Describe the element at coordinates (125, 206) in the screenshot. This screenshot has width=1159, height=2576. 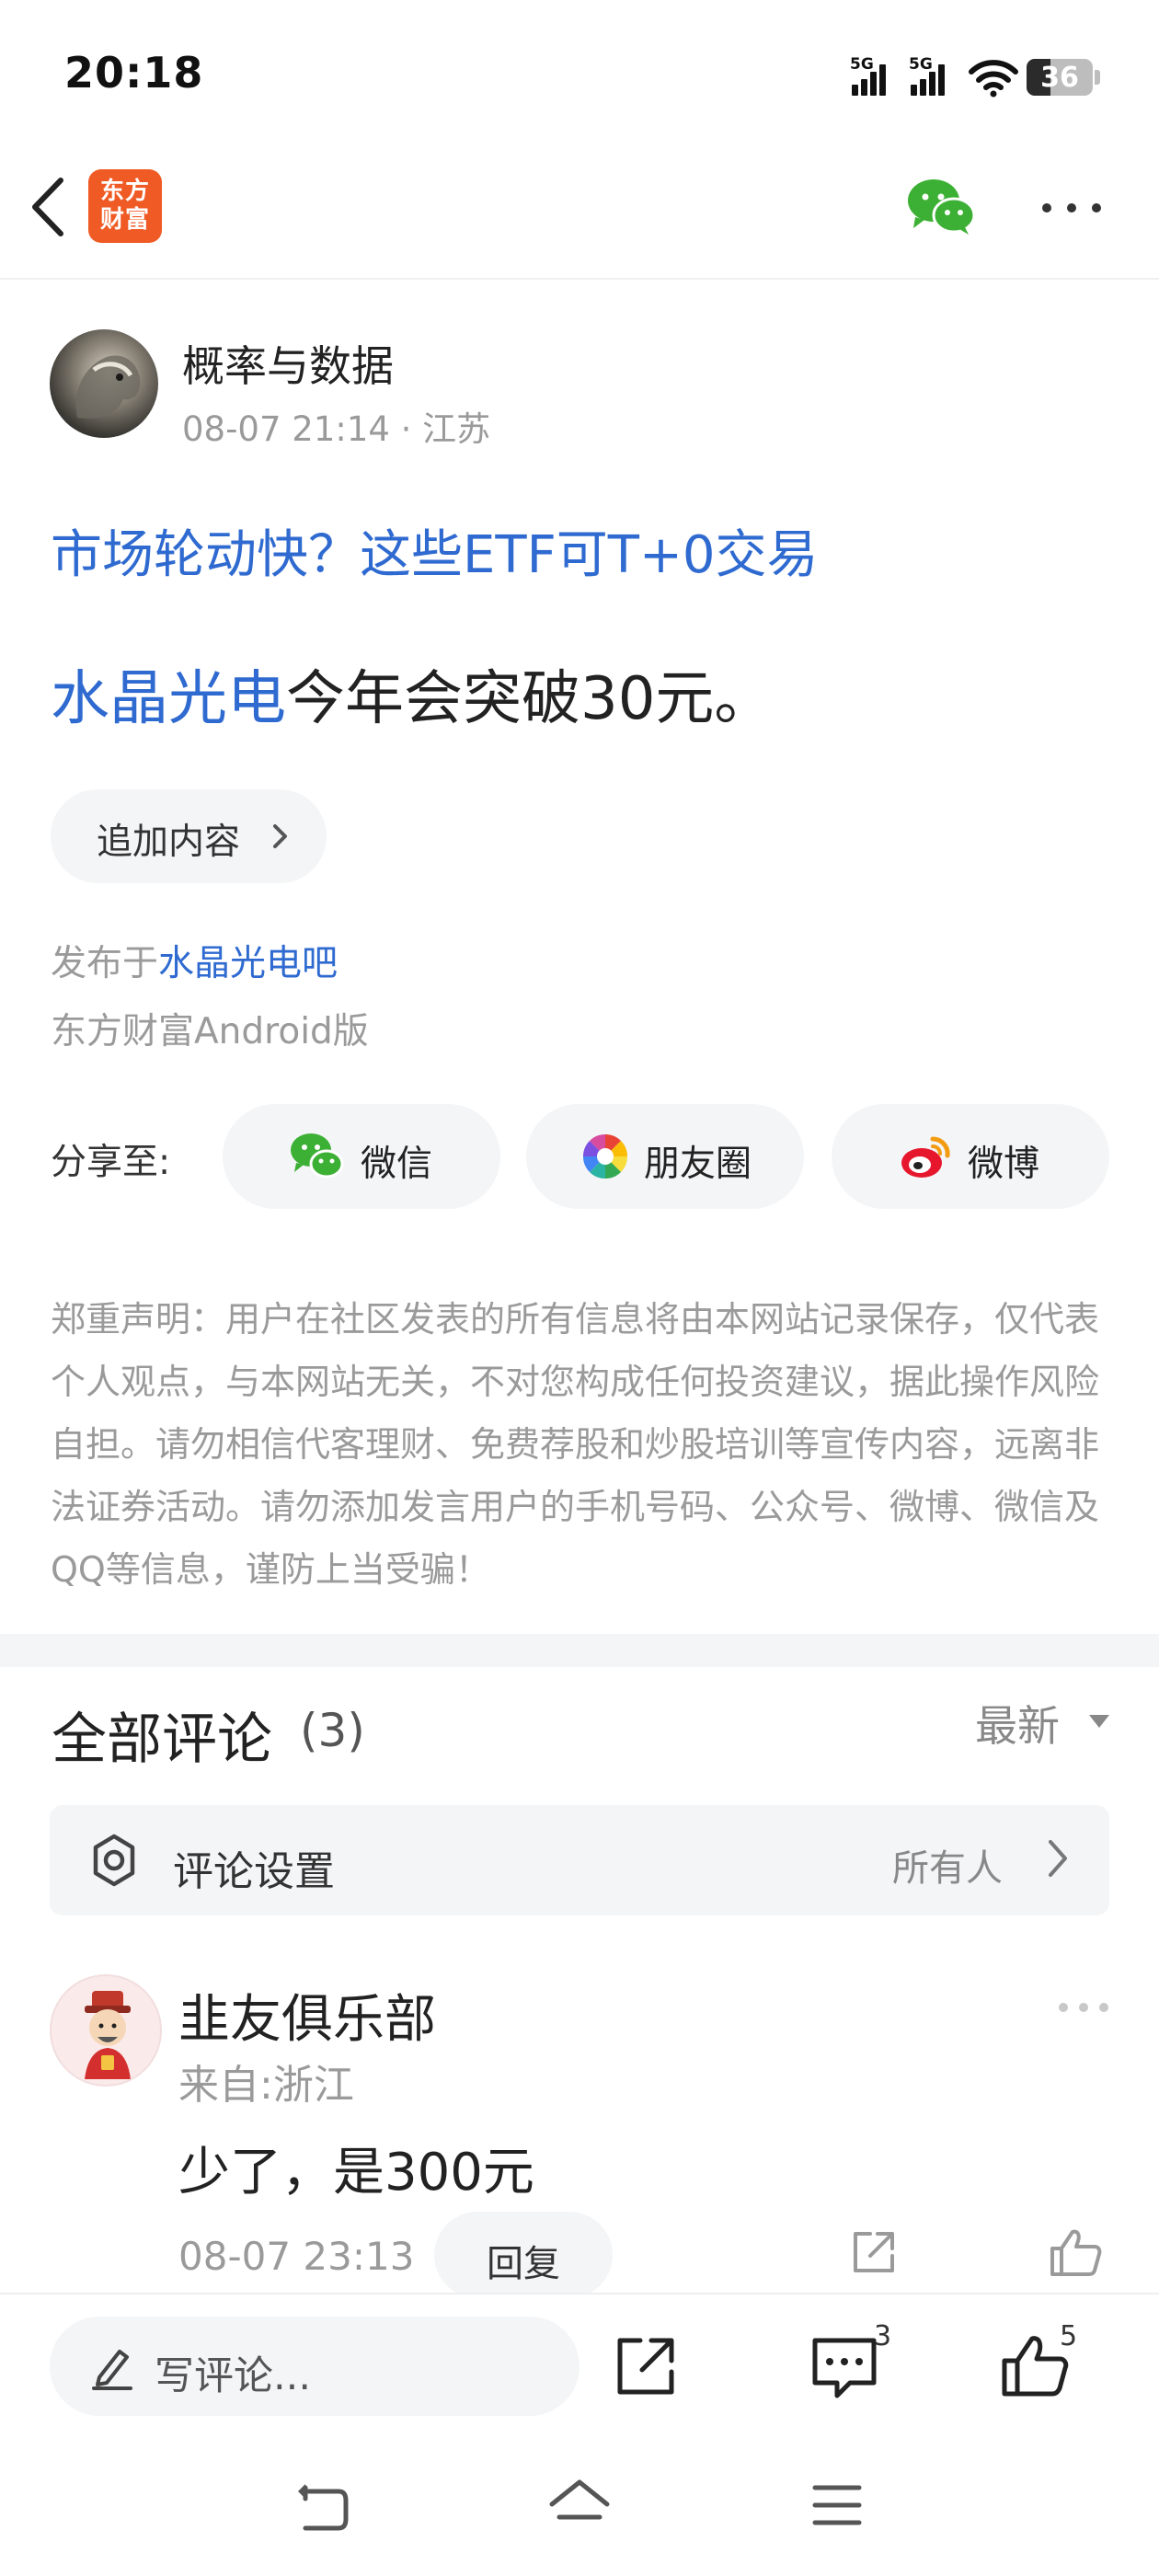
I see `app-logo: 东方财富` at that location.